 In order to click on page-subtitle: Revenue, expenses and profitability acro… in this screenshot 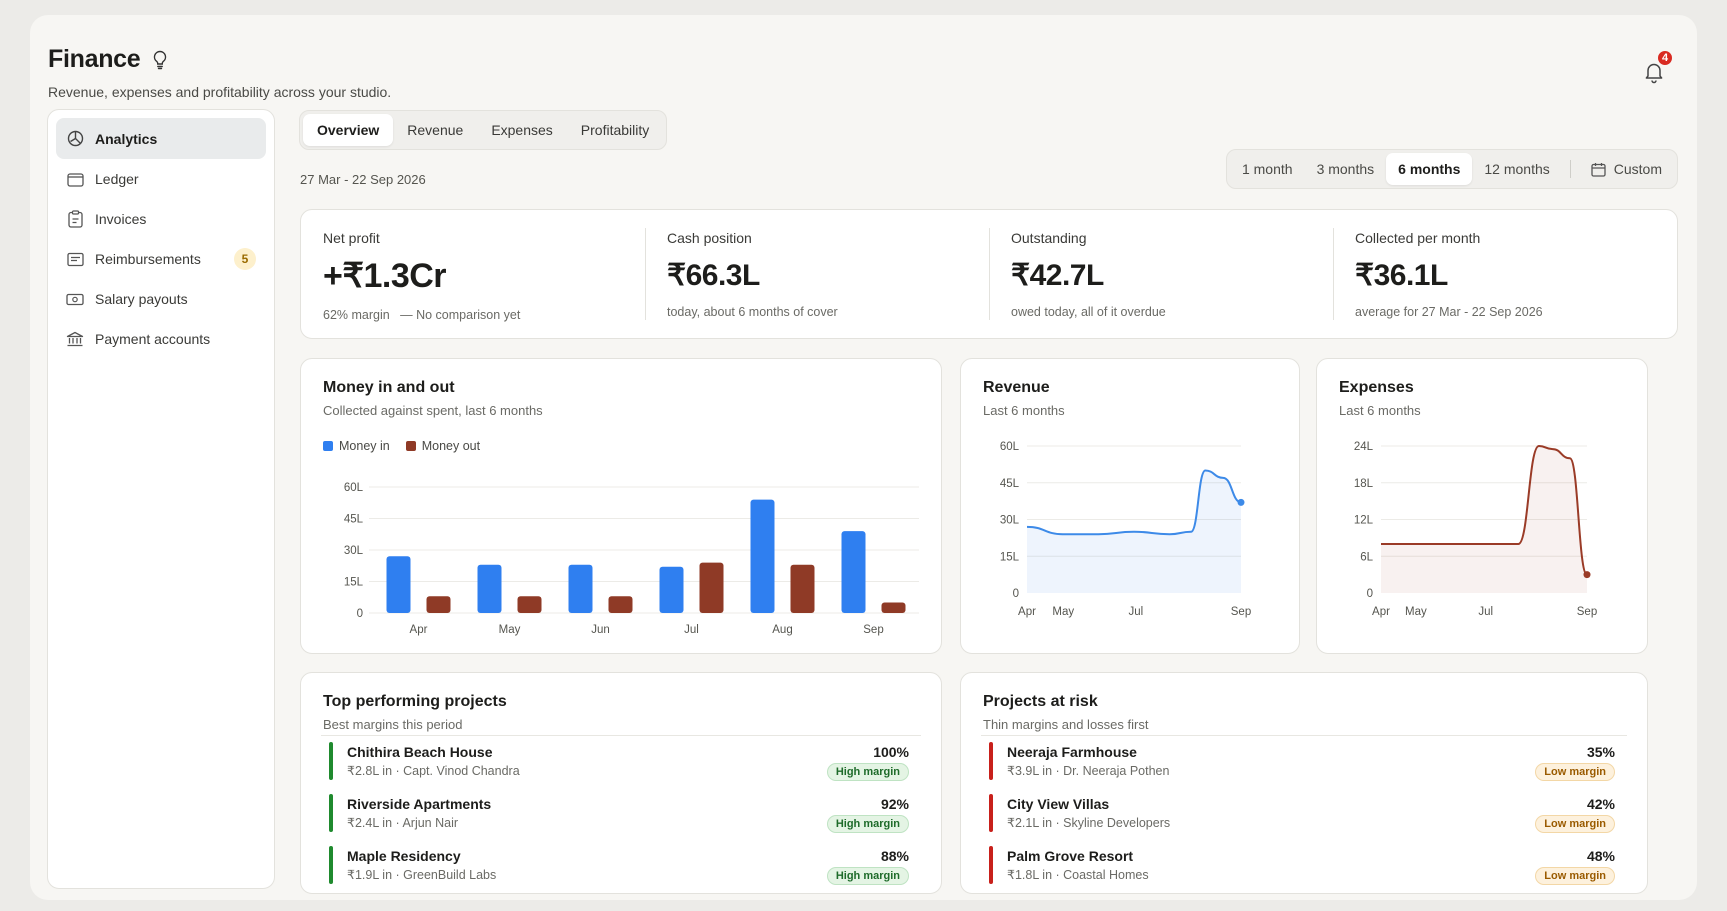, I will do `click(220, 92)`.